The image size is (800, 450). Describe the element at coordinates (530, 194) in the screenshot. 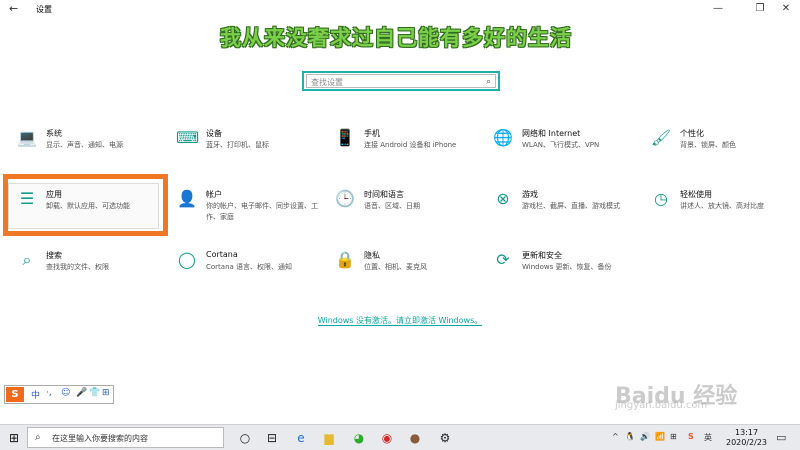

I see `tile-title: 游戏` at that location.